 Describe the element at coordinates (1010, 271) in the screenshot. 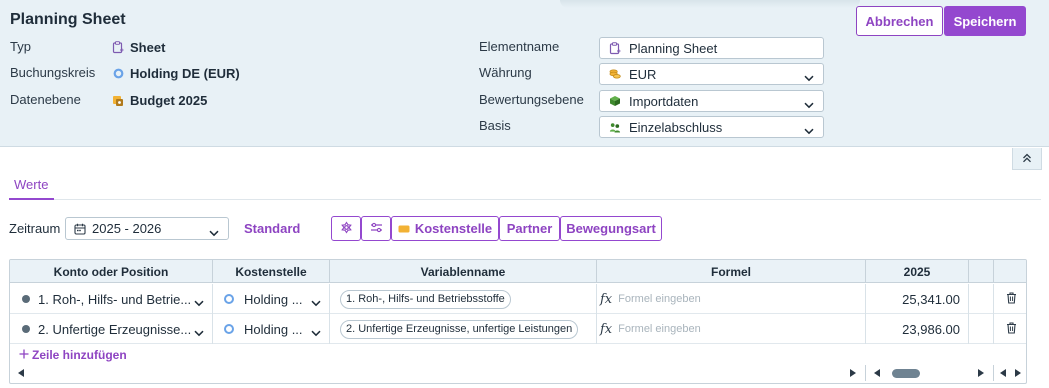

I see `column-header-actions` at that location.